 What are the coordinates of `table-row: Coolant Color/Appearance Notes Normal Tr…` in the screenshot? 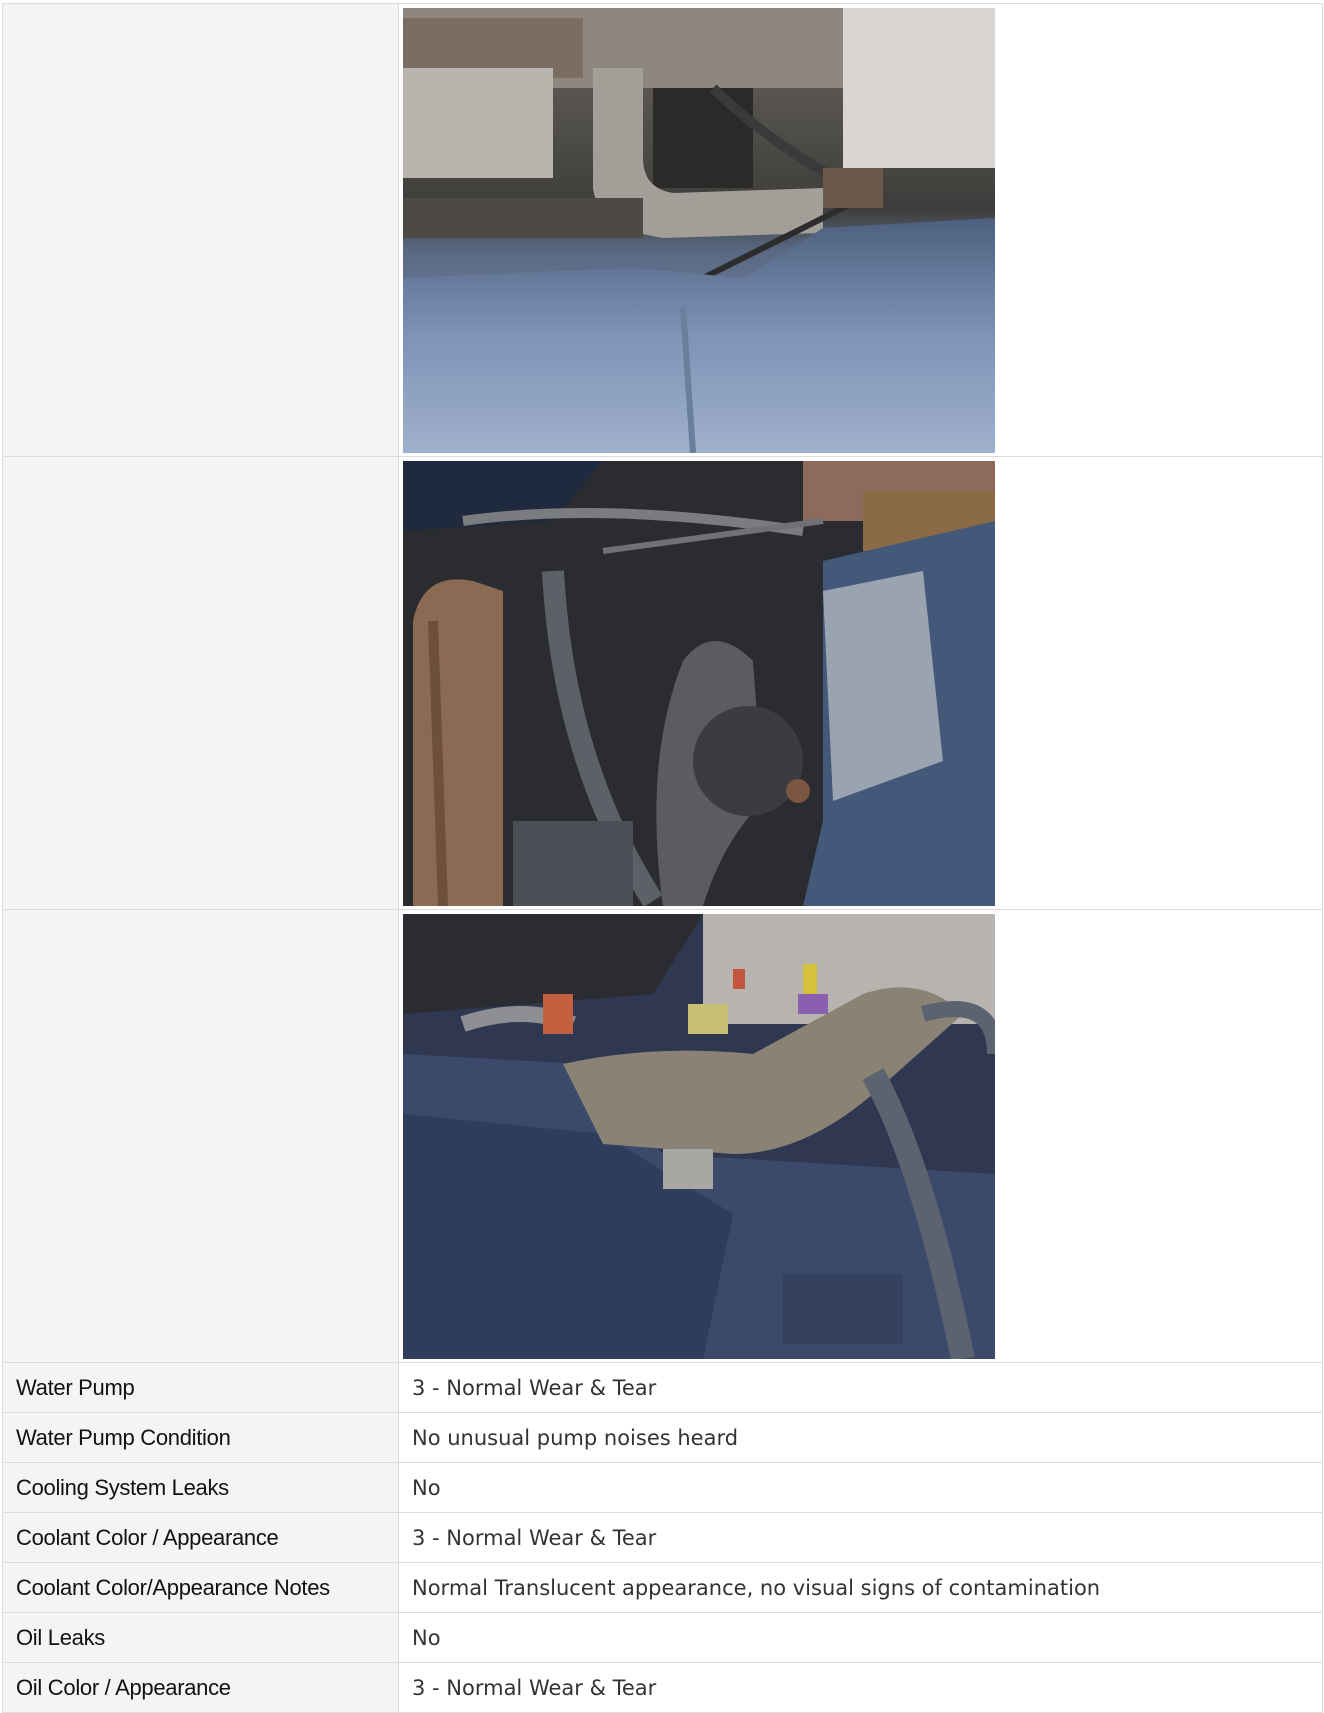 It's located at (662, 1587).